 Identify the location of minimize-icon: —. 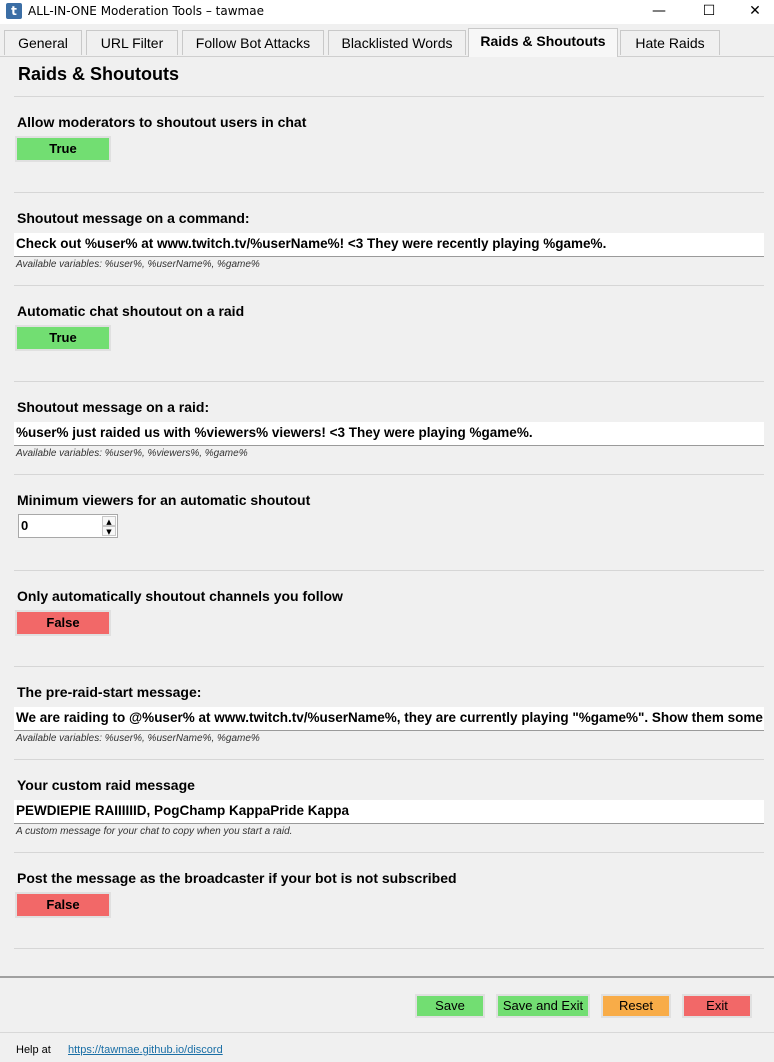
(659, 12).